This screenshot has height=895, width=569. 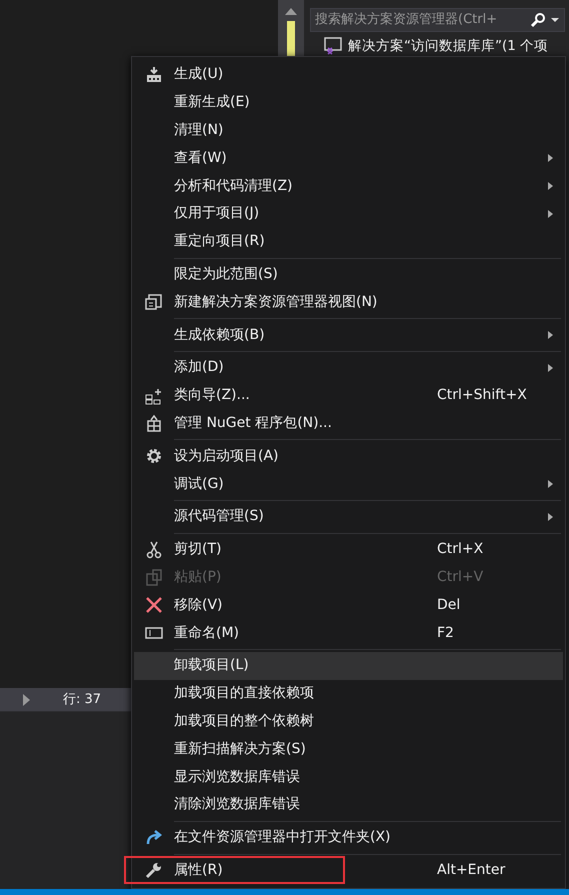 I want to click on paste-icon, so click(x=154, y=577).